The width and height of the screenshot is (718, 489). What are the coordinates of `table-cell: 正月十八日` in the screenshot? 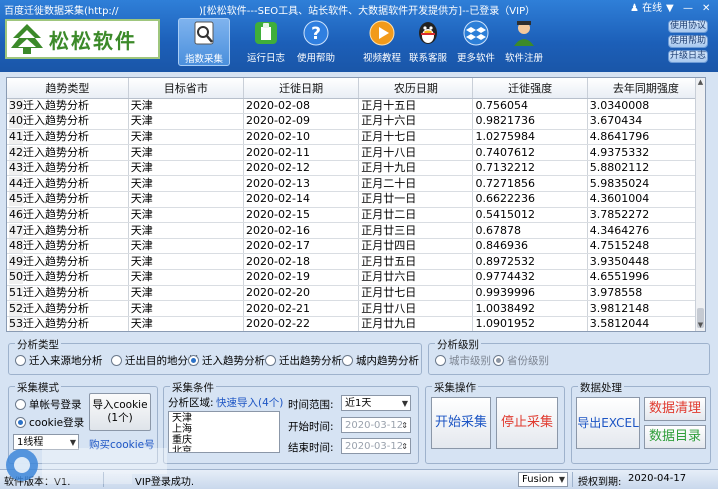 It's located at (416, 152).